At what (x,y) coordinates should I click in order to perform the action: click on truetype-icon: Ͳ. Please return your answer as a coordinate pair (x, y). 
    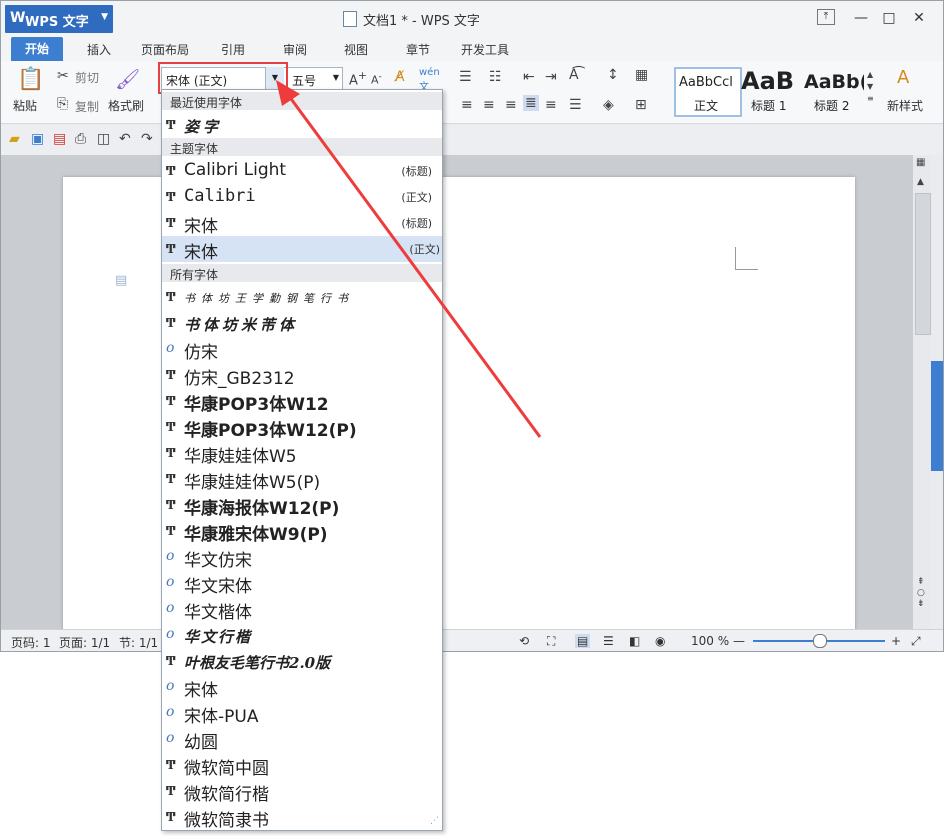
    Looking at the image, I should click on (171, 401).